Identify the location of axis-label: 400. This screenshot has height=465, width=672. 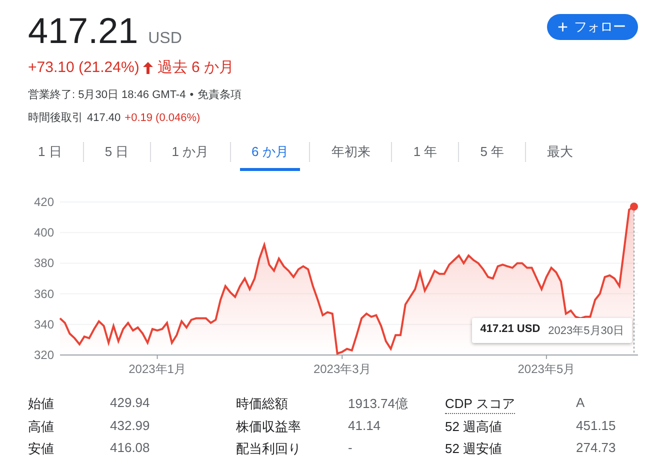
(44, 233).